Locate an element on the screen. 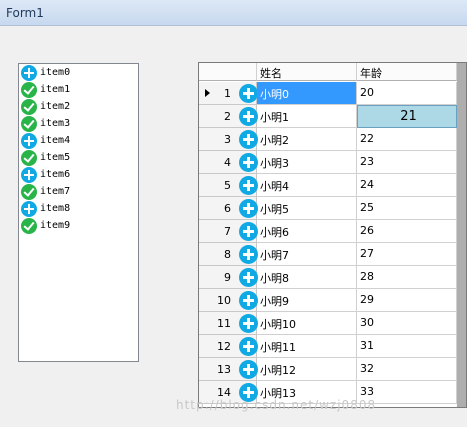 This screenshot has height=427, width=467. name-cell: 小明10 is located at coordinates (307, 323).